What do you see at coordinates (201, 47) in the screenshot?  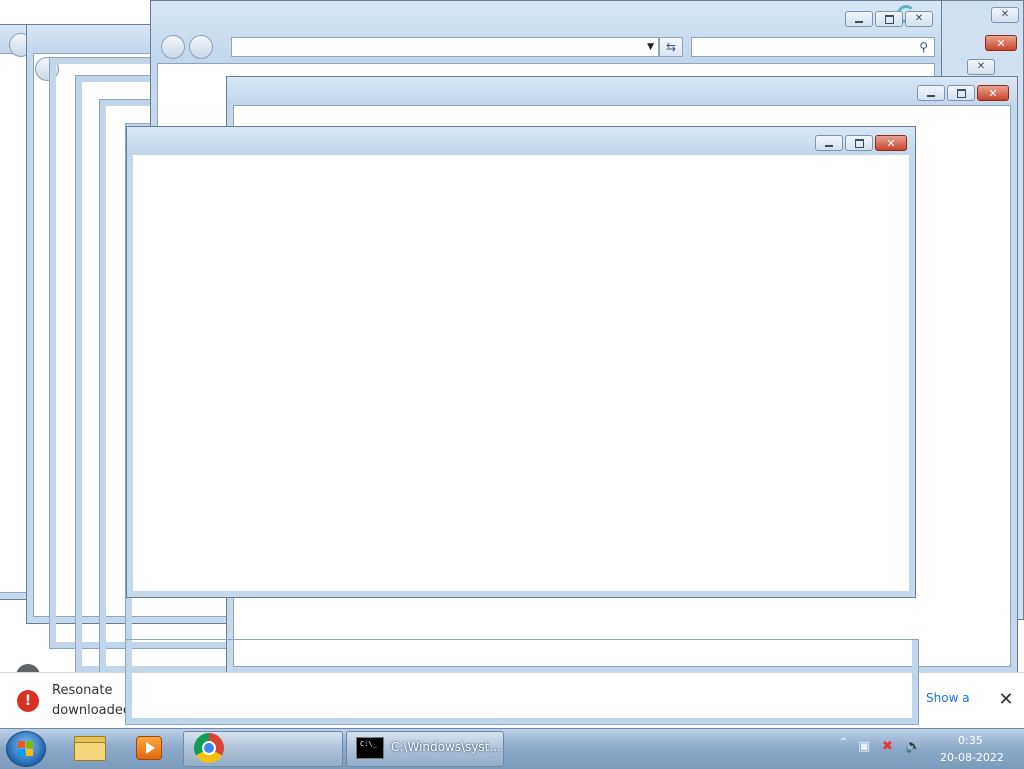 I see `forward-button` at bounding box center [201, 47].